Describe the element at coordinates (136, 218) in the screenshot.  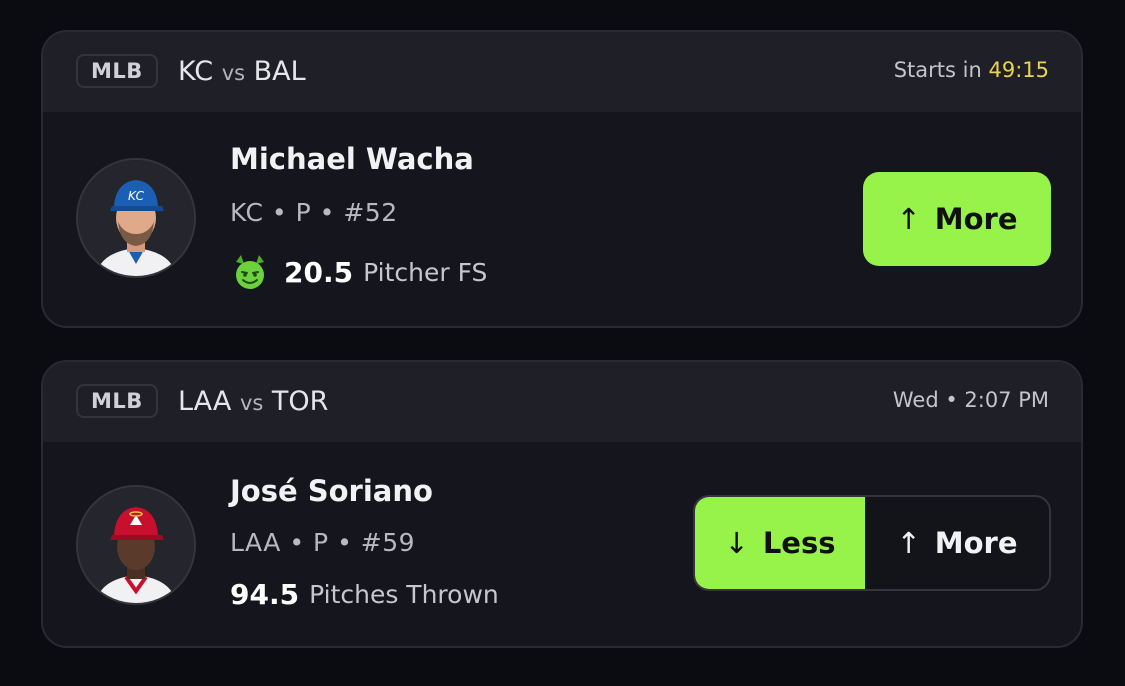
I see `player-avatar: KC` at that location.